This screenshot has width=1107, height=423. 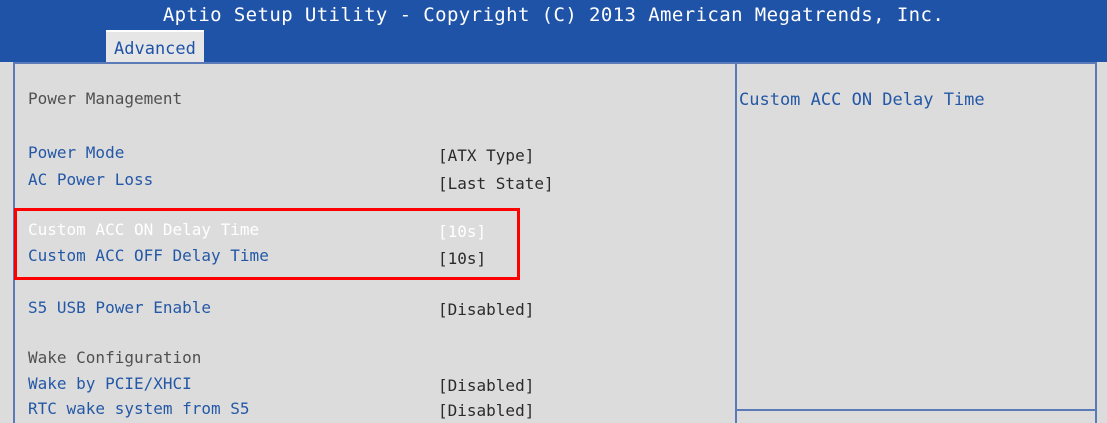 What do you see at coordinates (486, 385) in the screenshot?
I see `wake-pcie-value: [Disabled]` at bounding box center [486, 385].